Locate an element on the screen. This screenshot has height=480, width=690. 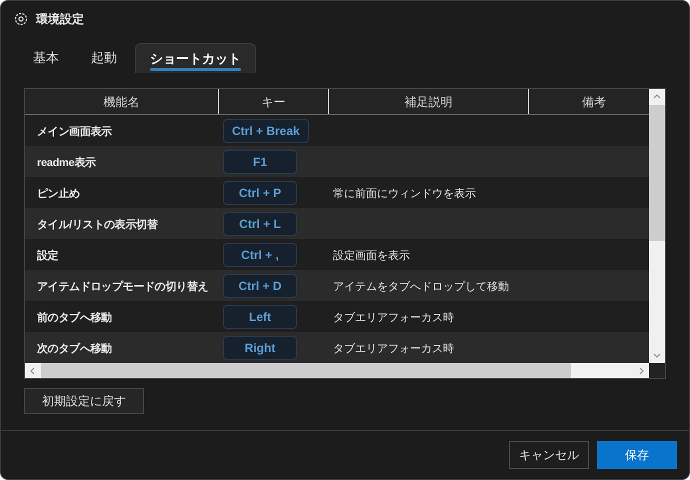
key-chip: F1 is located at coordinates (260, 162).